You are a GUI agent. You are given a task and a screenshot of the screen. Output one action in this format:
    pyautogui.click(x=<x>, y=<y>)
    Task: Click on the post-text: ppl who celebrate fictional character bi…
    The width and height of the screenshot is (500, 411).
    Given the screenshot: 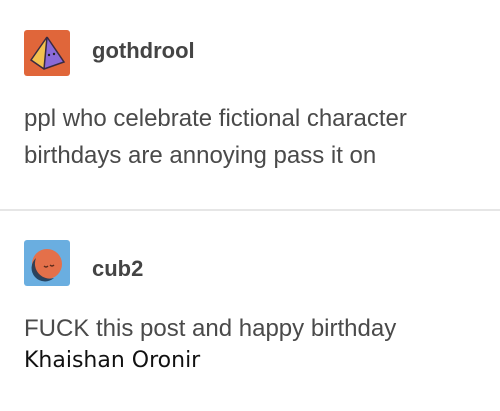 What is the action you would take?
    pyautogui.click(x=215, y=137)
    